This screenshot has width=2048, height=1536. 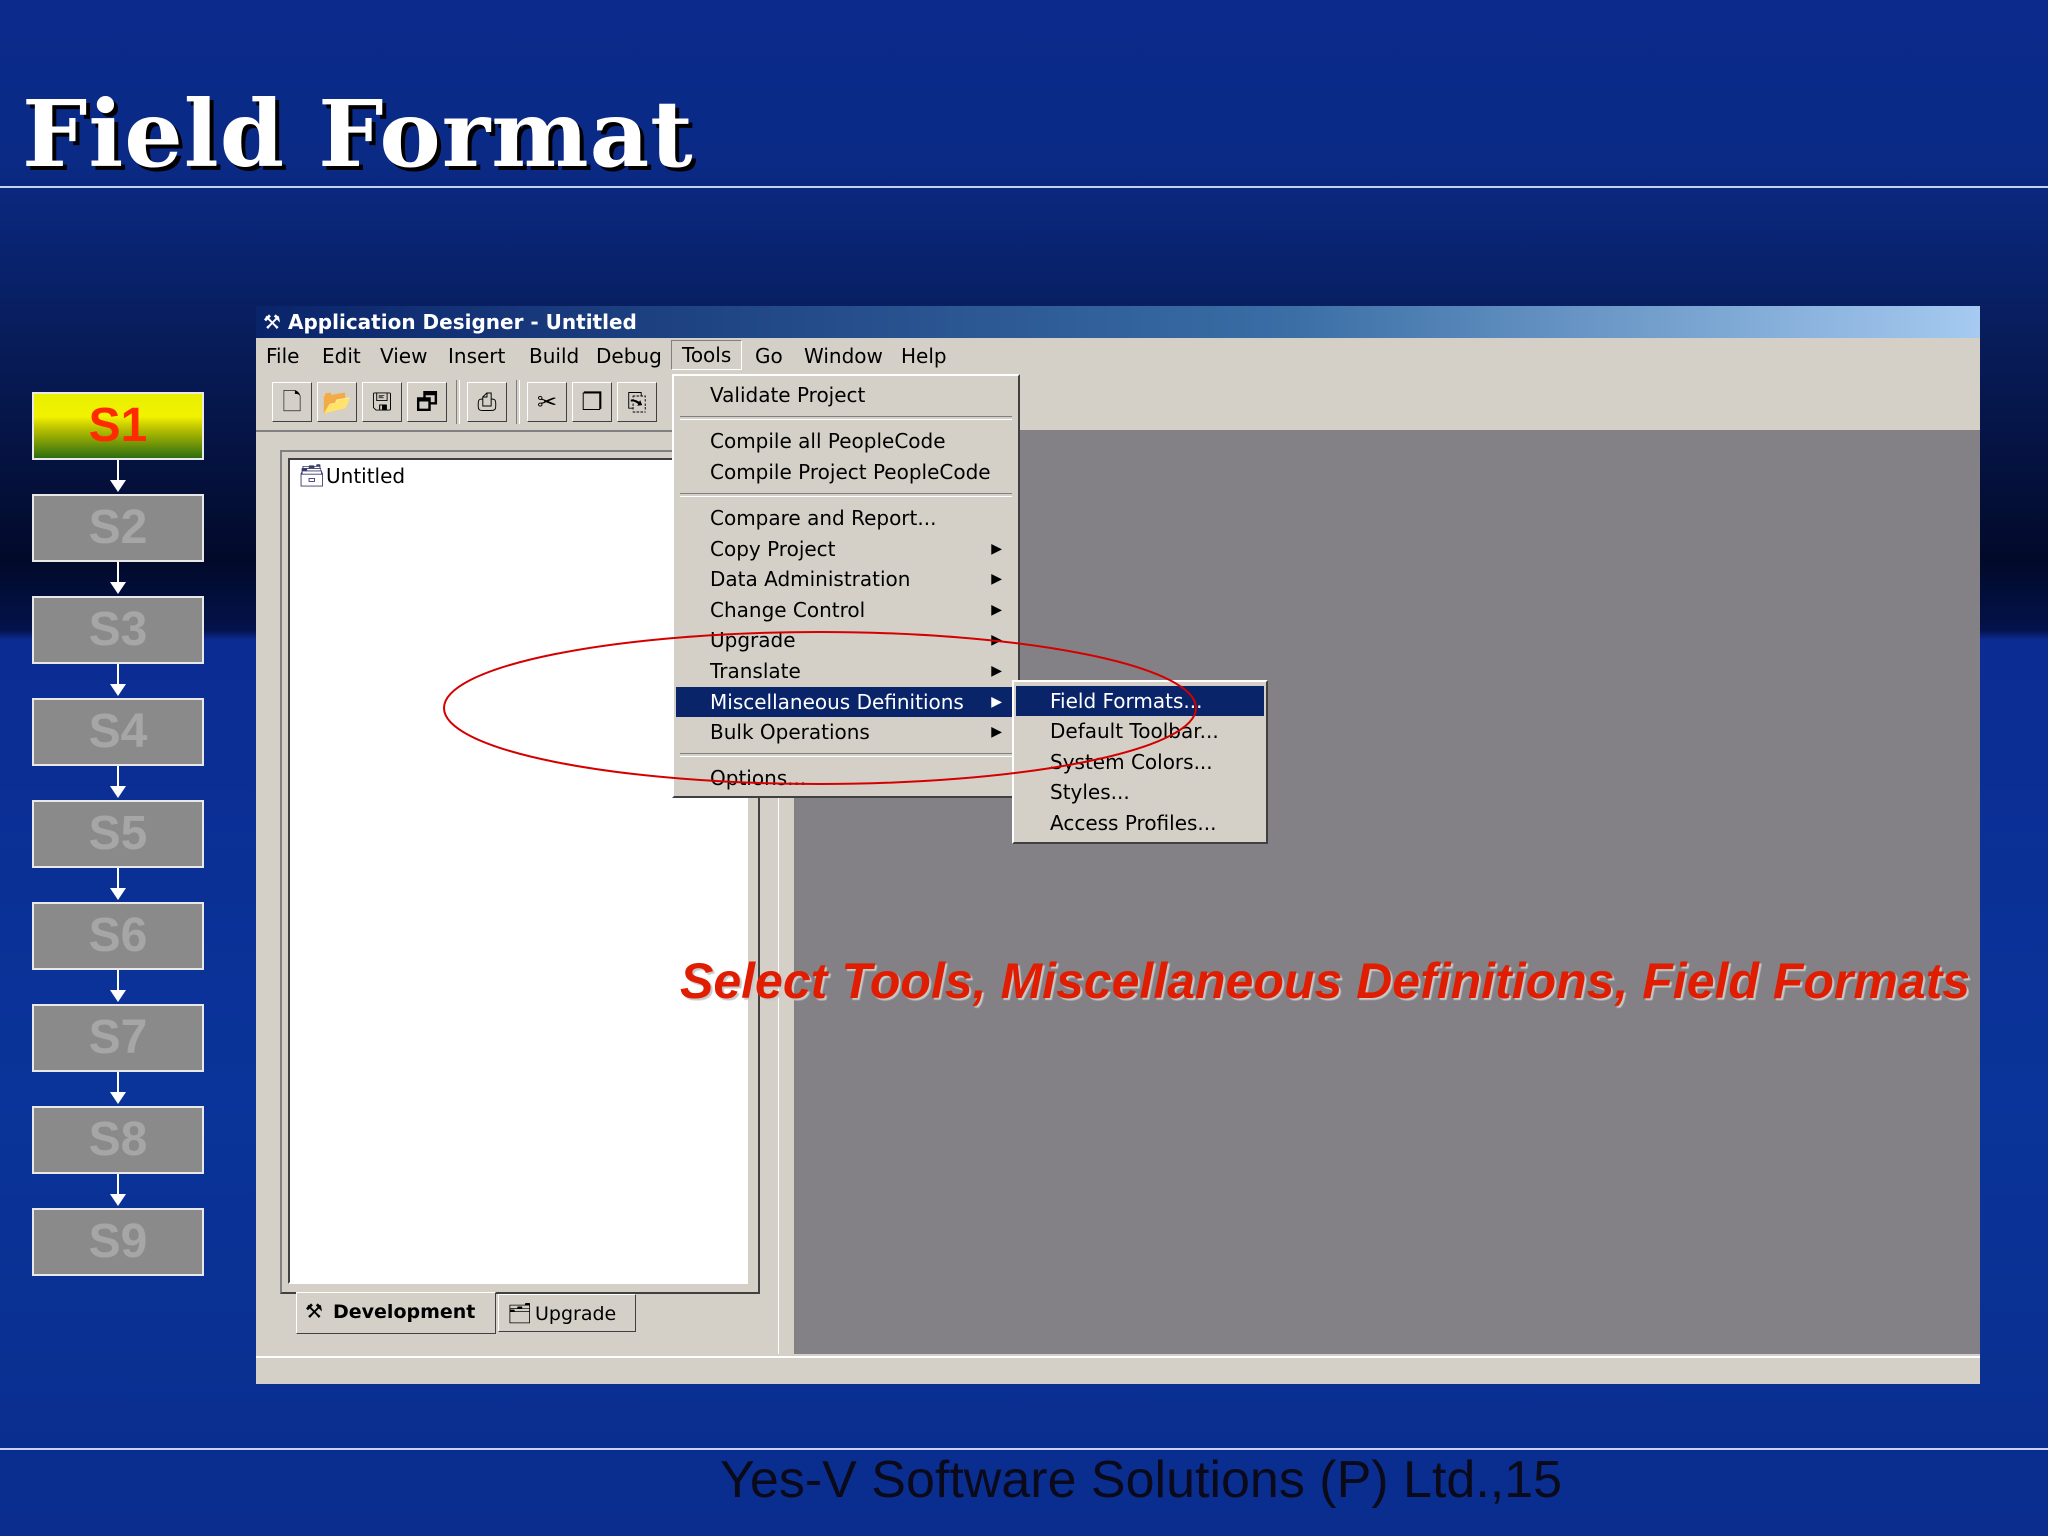 I want to click on development-icon: ⚒, so click(x=314, y=1311).